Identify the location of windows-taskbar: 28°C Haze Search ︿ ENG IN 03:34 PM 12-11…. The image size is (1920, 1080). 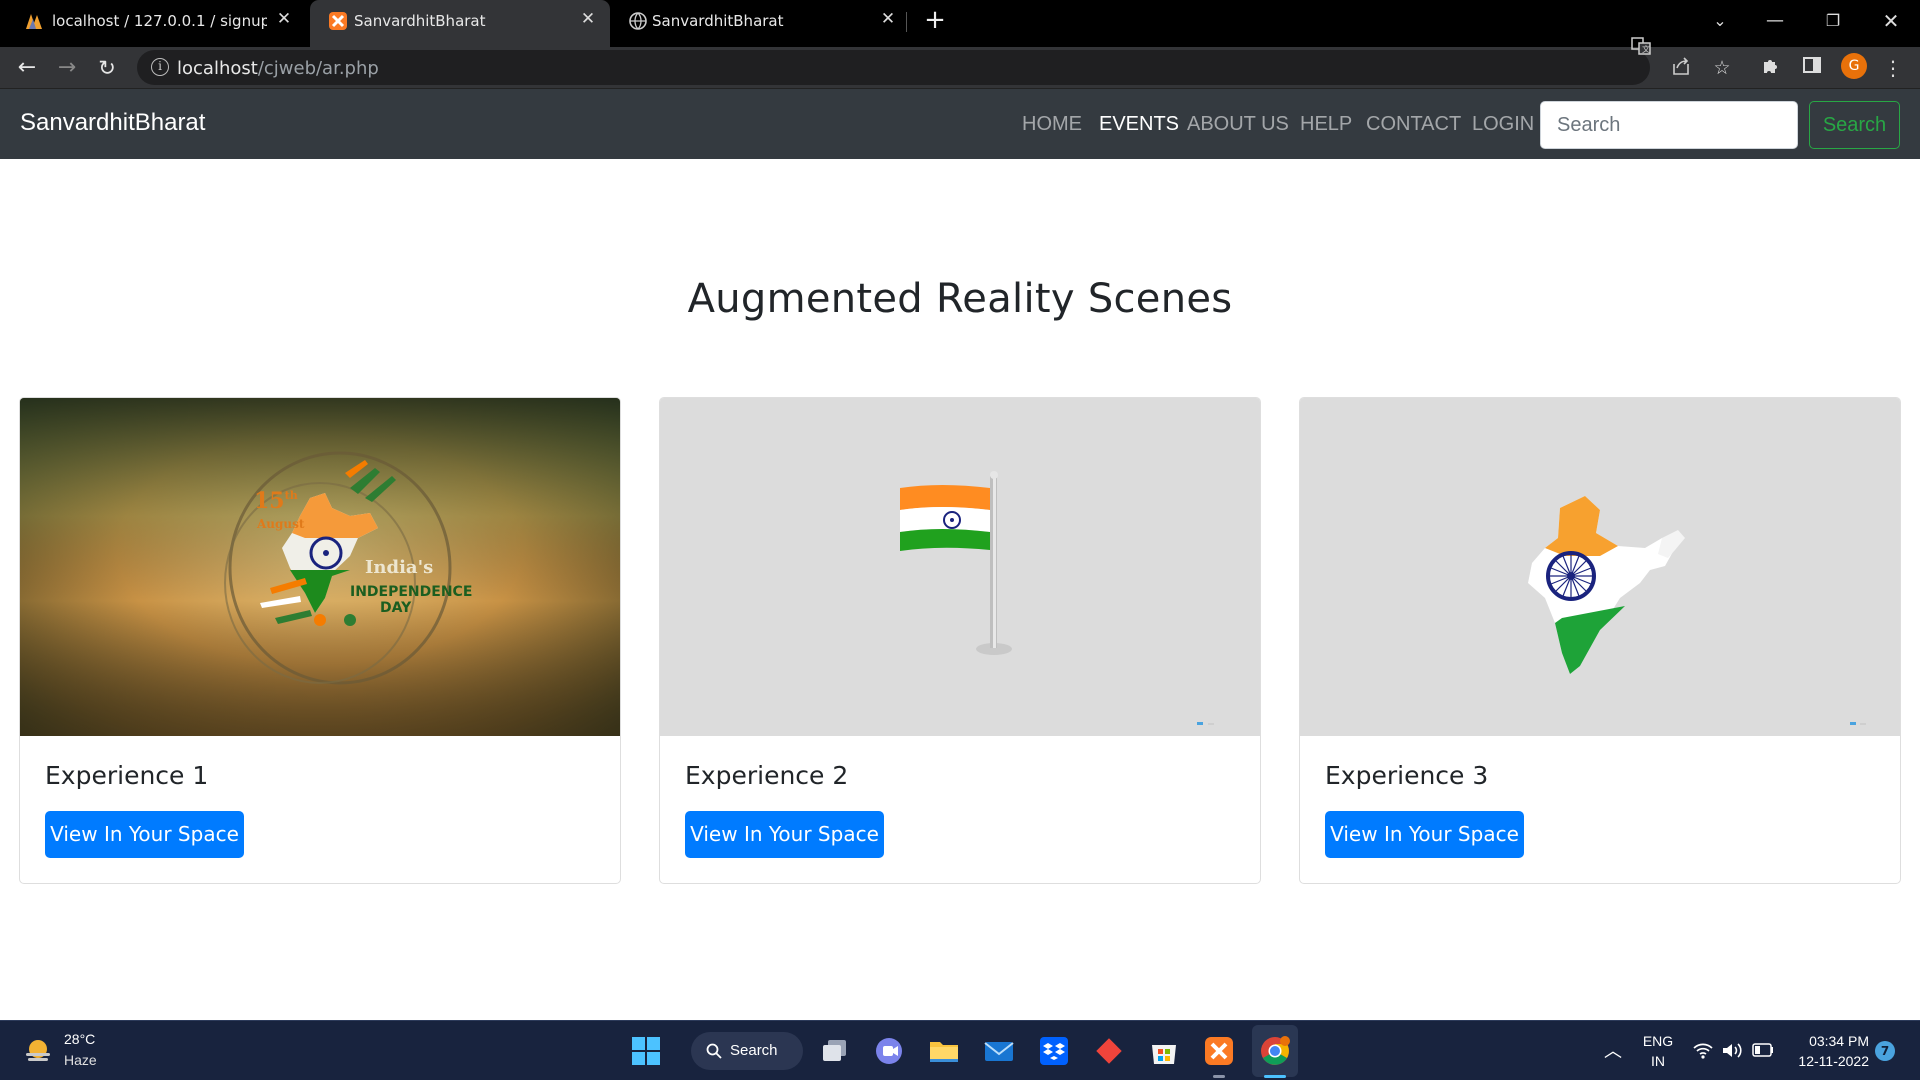
(960, 1050).